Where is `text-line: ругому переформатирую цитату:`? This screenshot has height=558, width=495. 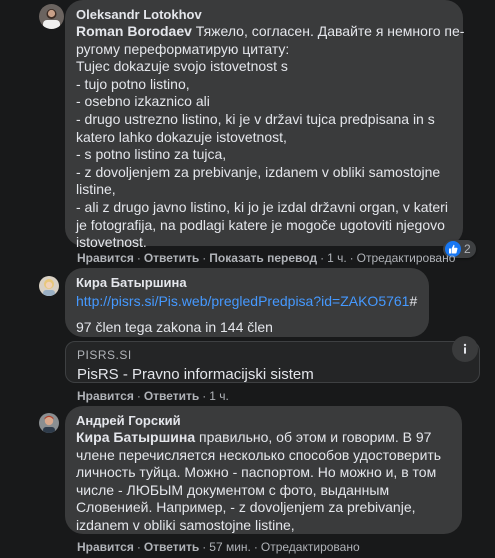 text-line: ругому переформатирую цитату: is located at coordinates (183, 48).